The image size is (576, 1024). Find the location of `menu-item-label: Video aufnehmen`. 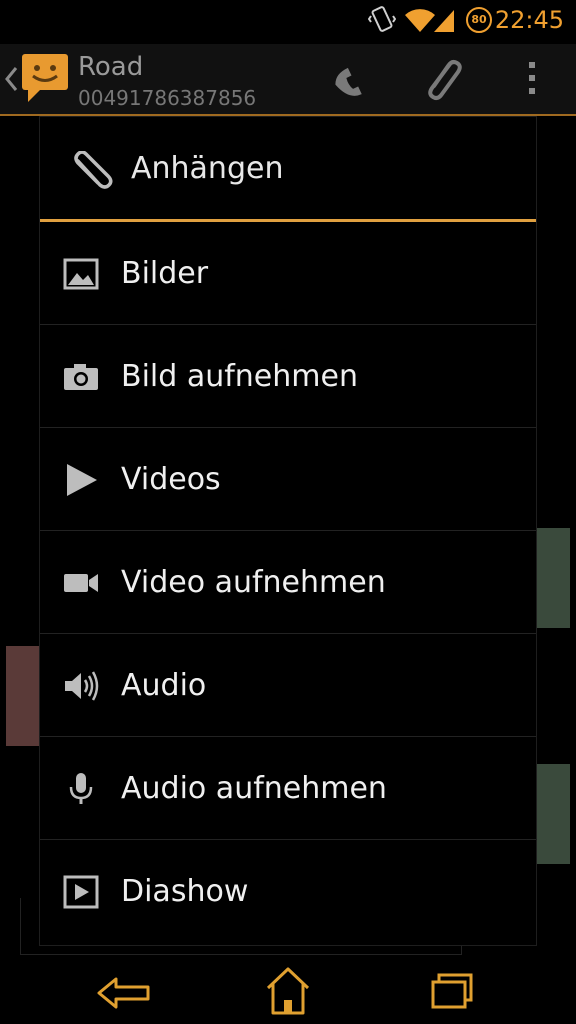

menu-item-label: Video aufnehmen is located at coordinates (253, 582).